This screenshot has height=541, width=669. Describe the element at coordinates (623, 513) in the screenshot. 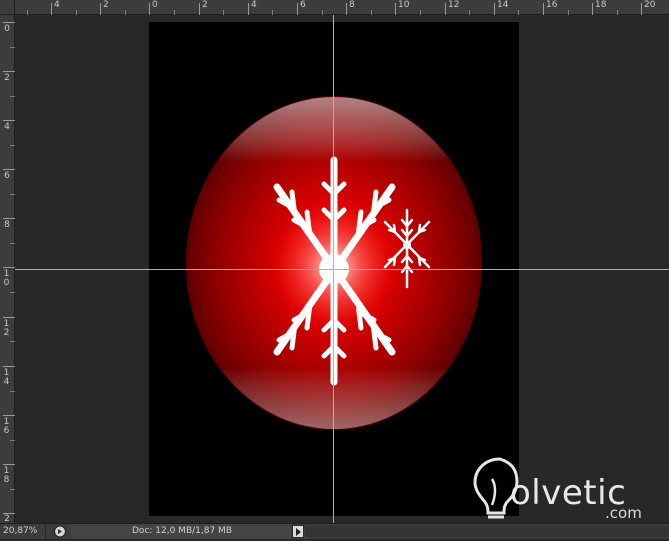

I see `watermark-domain: .com` at that location.